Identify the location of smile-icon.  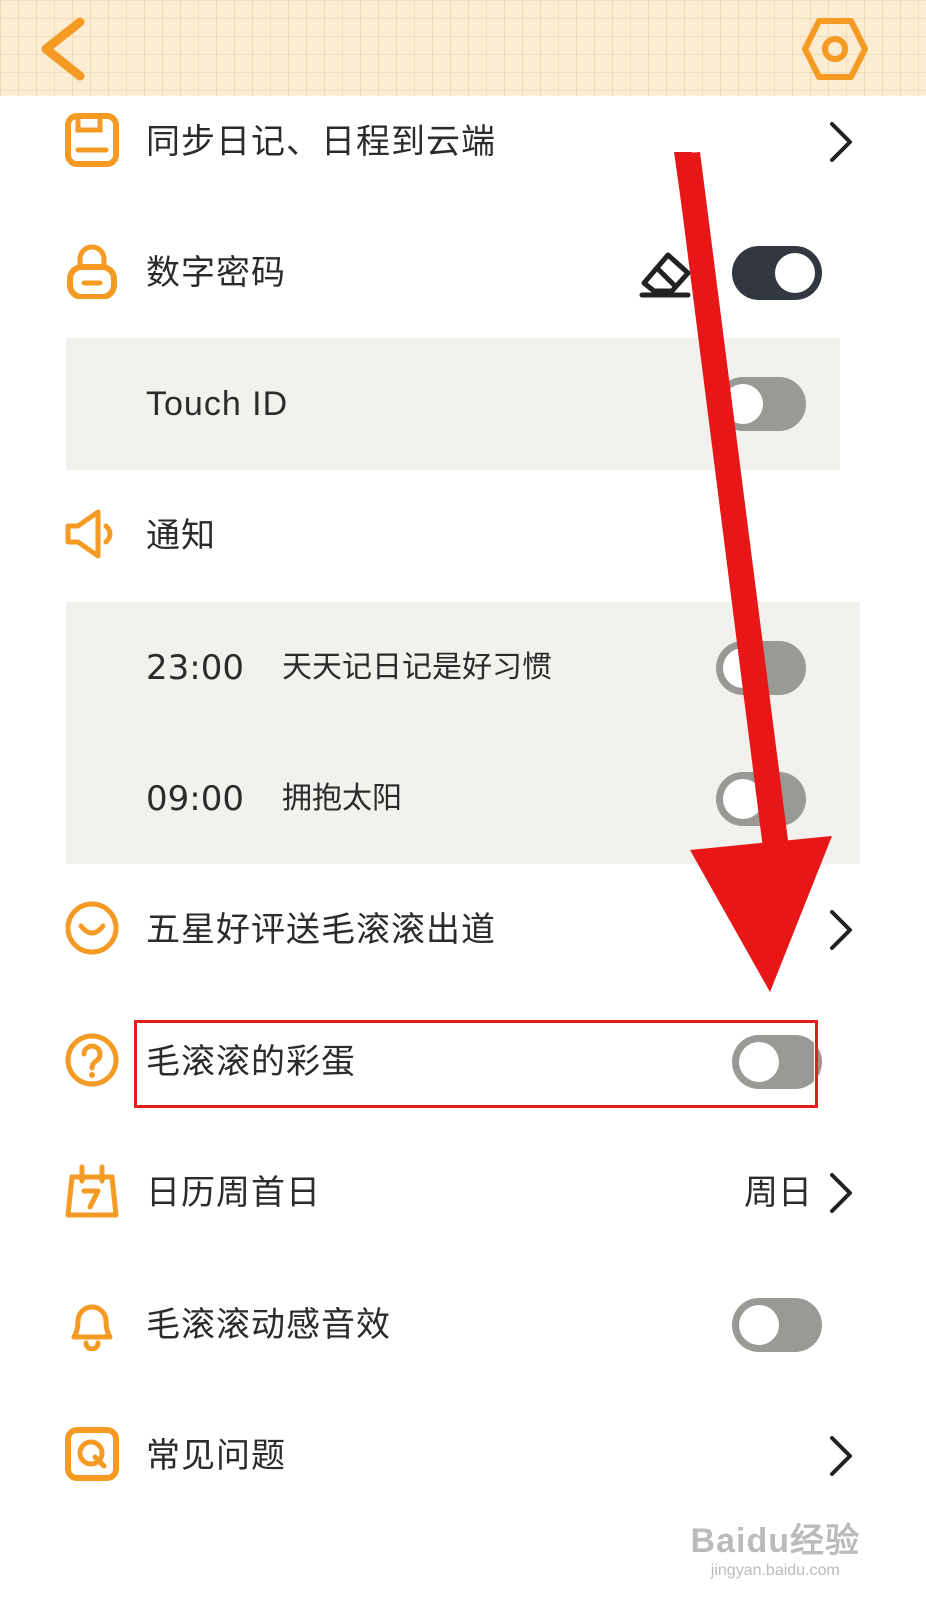
(92, 928).